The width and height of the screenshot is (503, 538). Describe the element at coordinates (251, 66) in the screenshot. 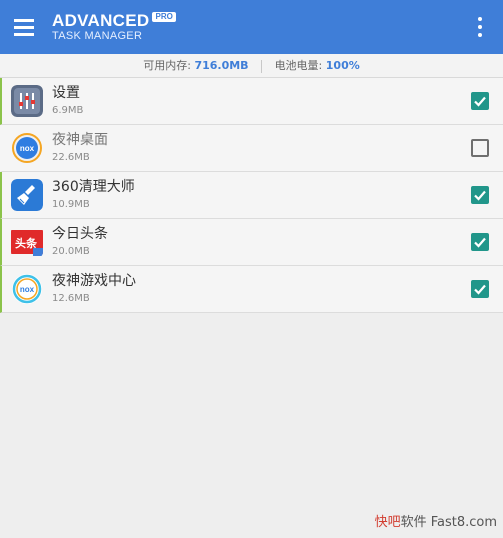

I see `status-bar: 可用内存: 716.0MB 电池电量: 100%` at that location.